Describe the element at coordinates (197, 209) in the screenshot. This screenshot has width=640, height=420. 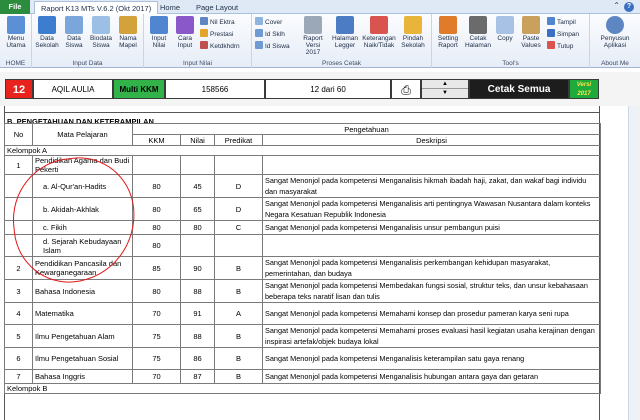
I see `row-nilai: 65` at that location.